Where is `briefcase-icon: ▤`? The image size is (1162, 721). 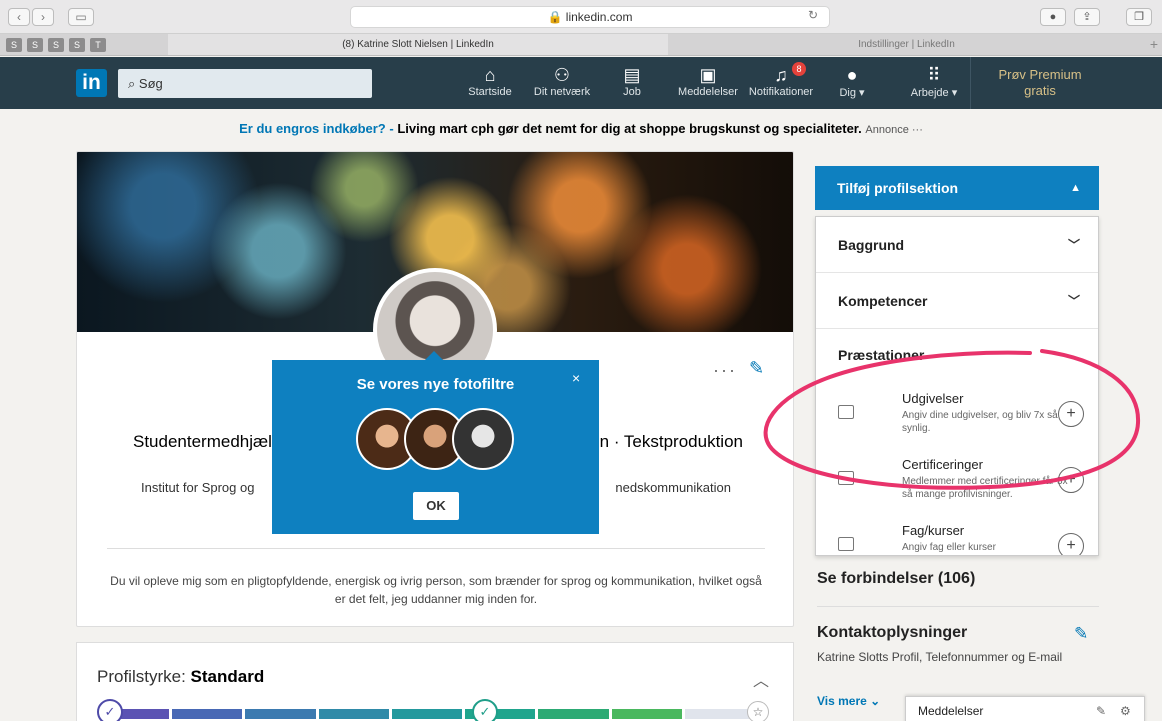
briefcase-icon: ▤ is located at coordinates (632, 75).